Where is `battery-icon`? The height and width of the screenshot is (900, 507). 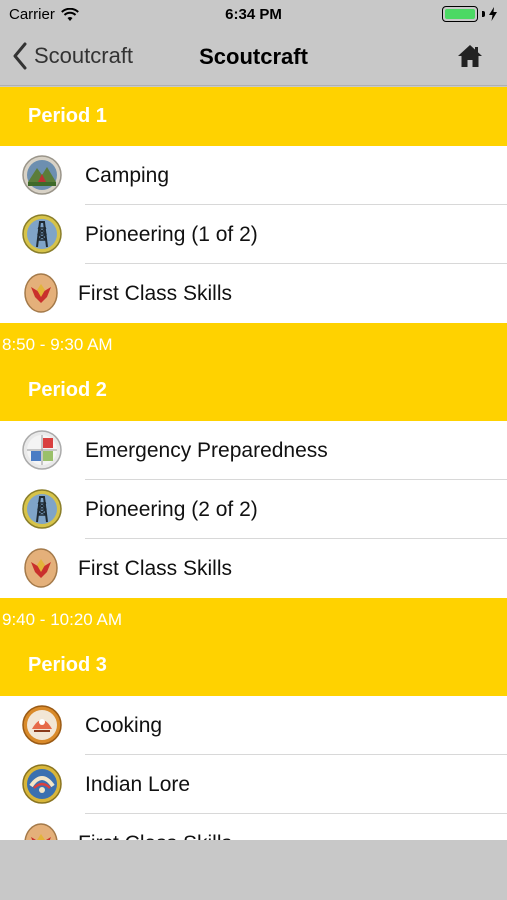 battery-icon is located at coordinates (460, 14).